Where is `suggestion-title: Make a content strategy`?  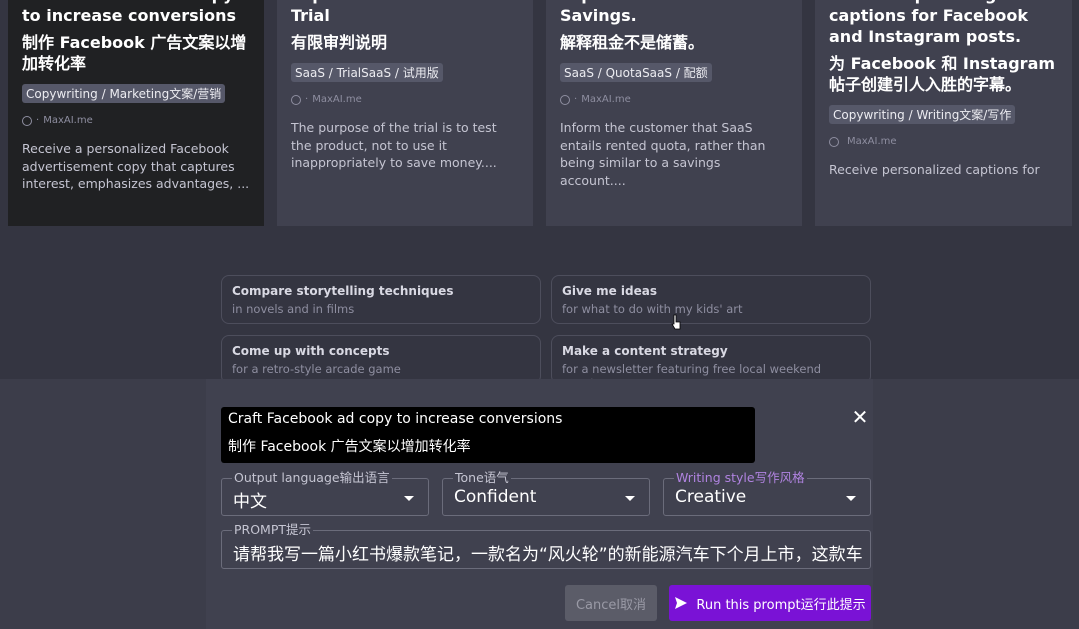
suggestion-title: Make a content strategy is located at coordinates (645, 351).